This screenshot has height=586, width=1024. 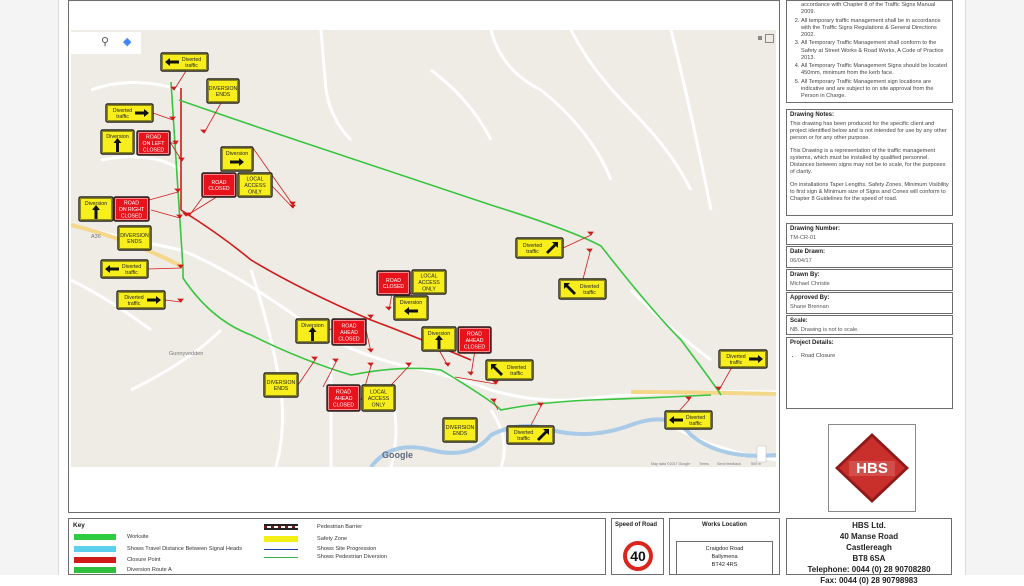 I want to click on sign-diversion-ends-1: DIVERSIONENDS, so click(x=223, y=91).